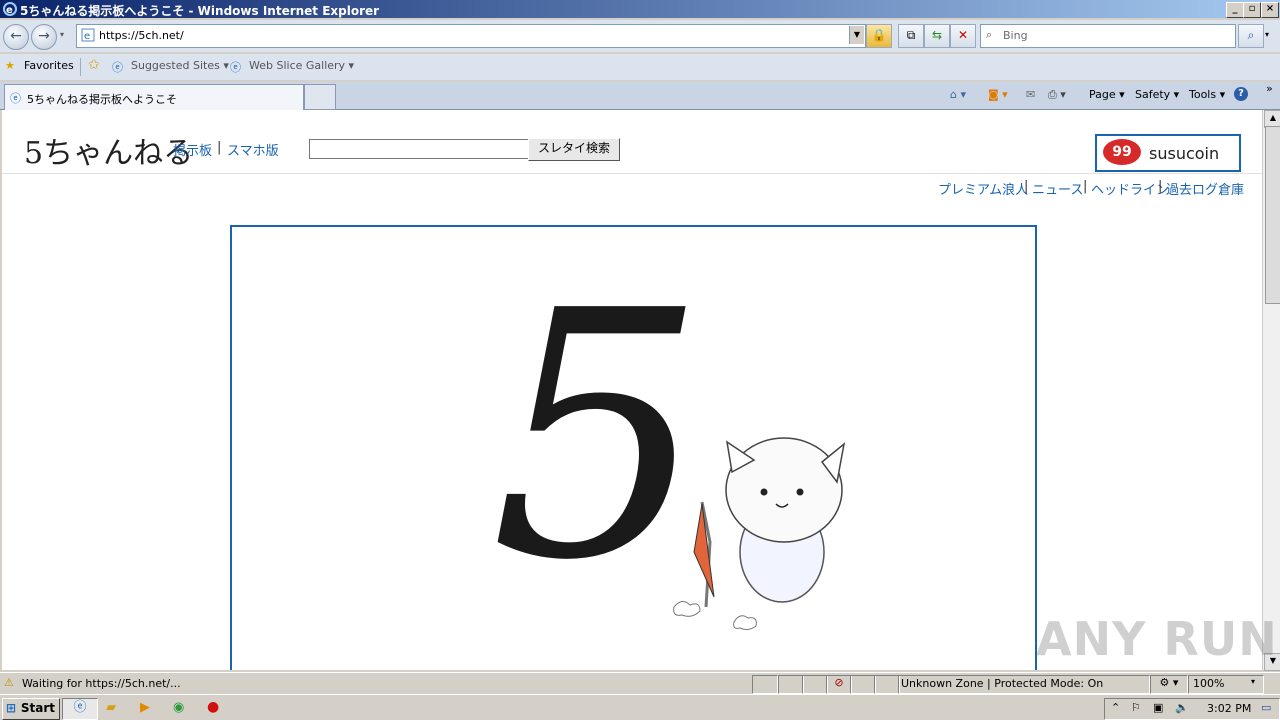 This screenshot has height=720, width=1280. What do you see at coordinates (1107, 94) in the screenshot?
I see `page-menu: Page ▾` at bounding box center [1107, 94].